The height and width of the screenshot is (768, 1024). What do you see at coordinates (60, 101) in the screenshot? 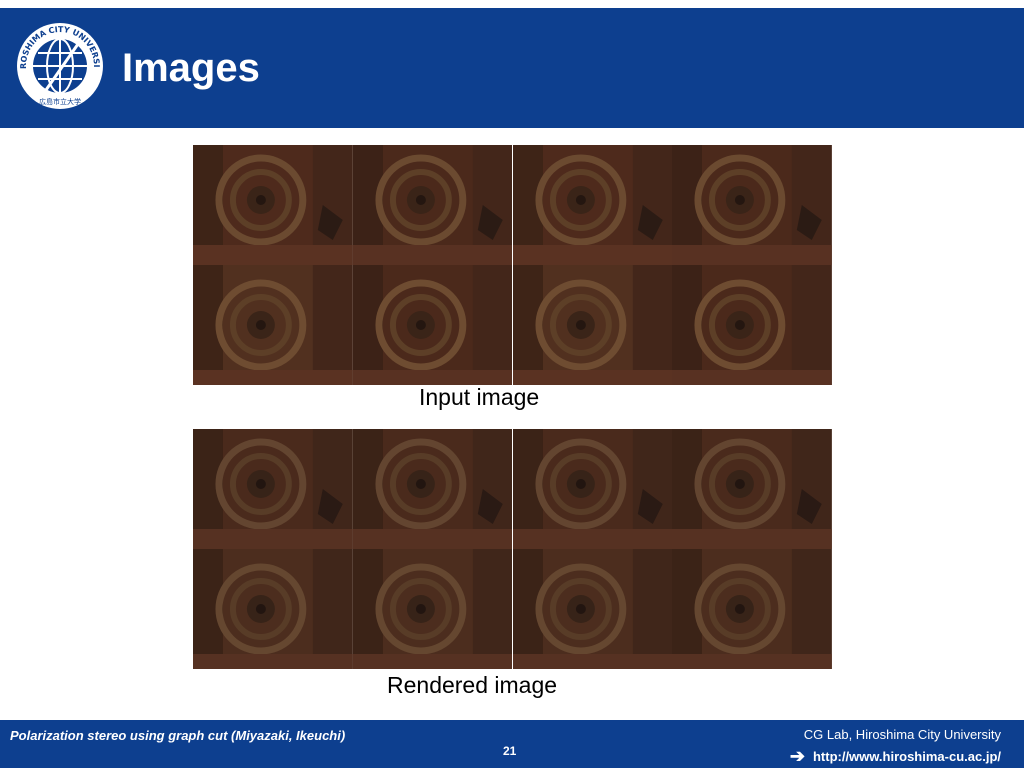
I see `svg-text: 広島市立大学` at bounding box center [60, 101].